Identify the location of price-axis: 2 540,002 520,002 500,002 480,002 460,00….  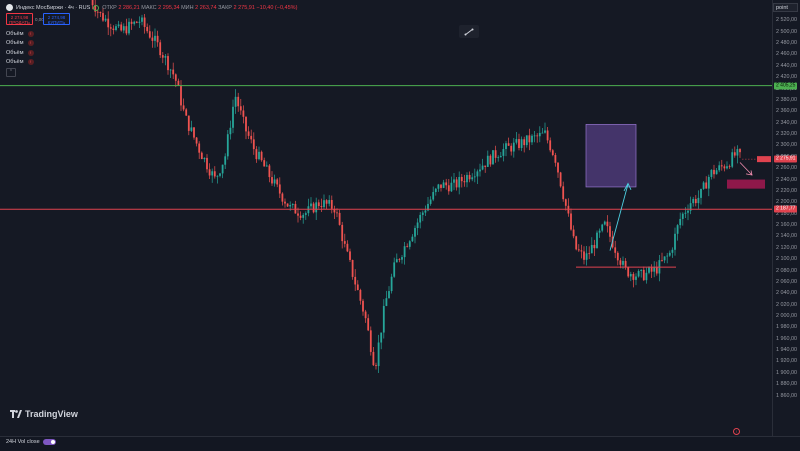
(786, 218).